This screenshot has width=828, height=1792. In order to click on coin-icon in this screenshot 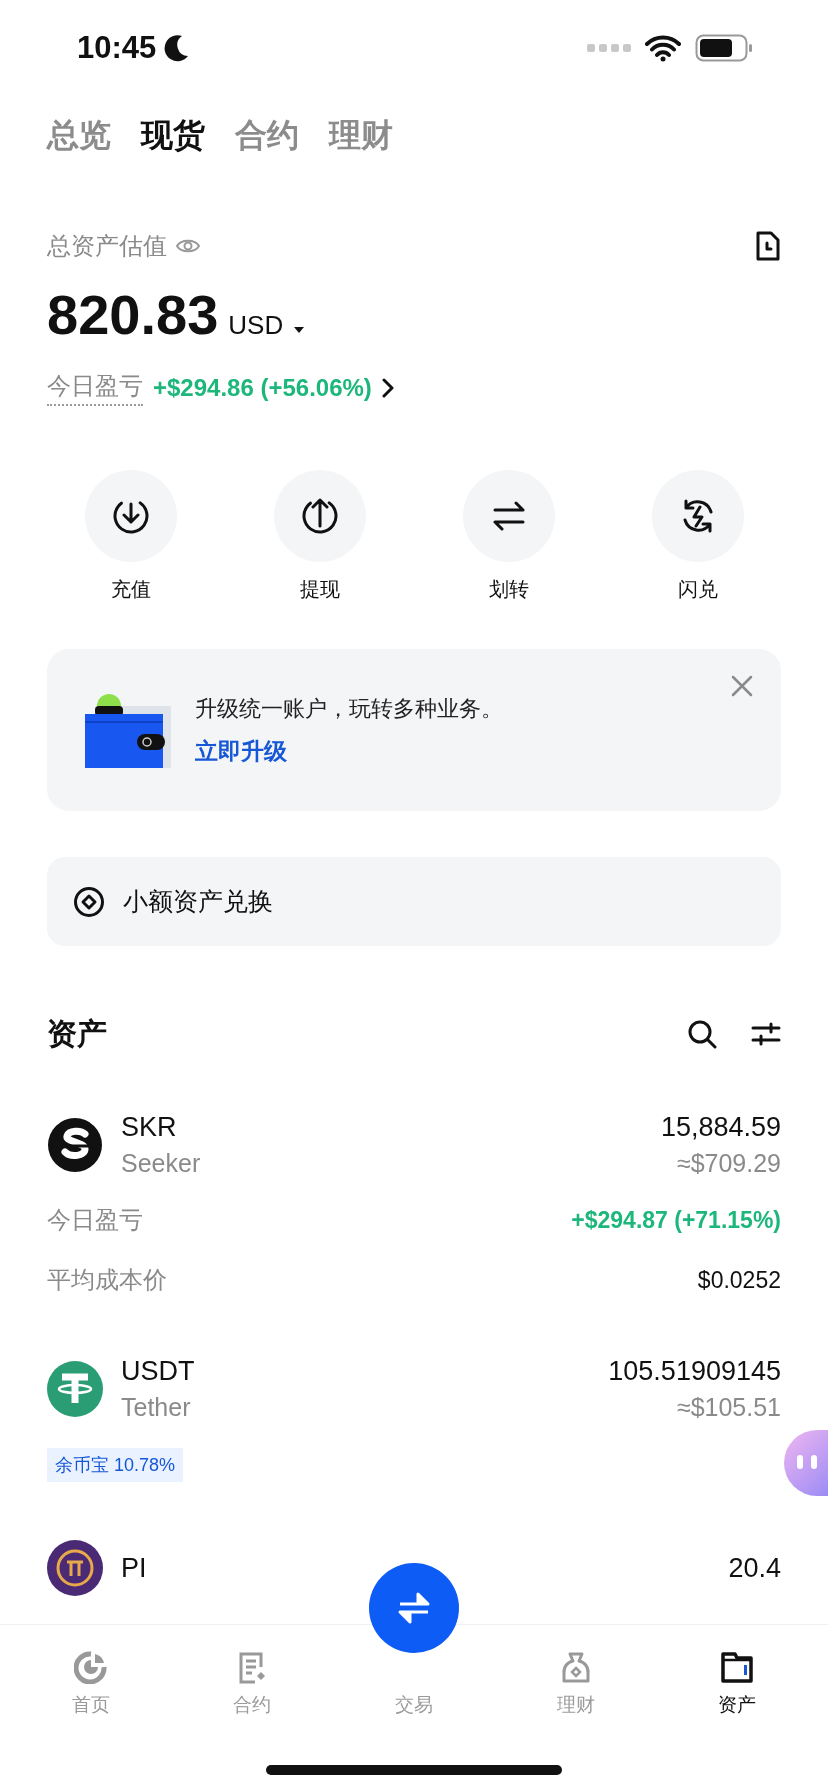, I will do `click(75, 1145)`.